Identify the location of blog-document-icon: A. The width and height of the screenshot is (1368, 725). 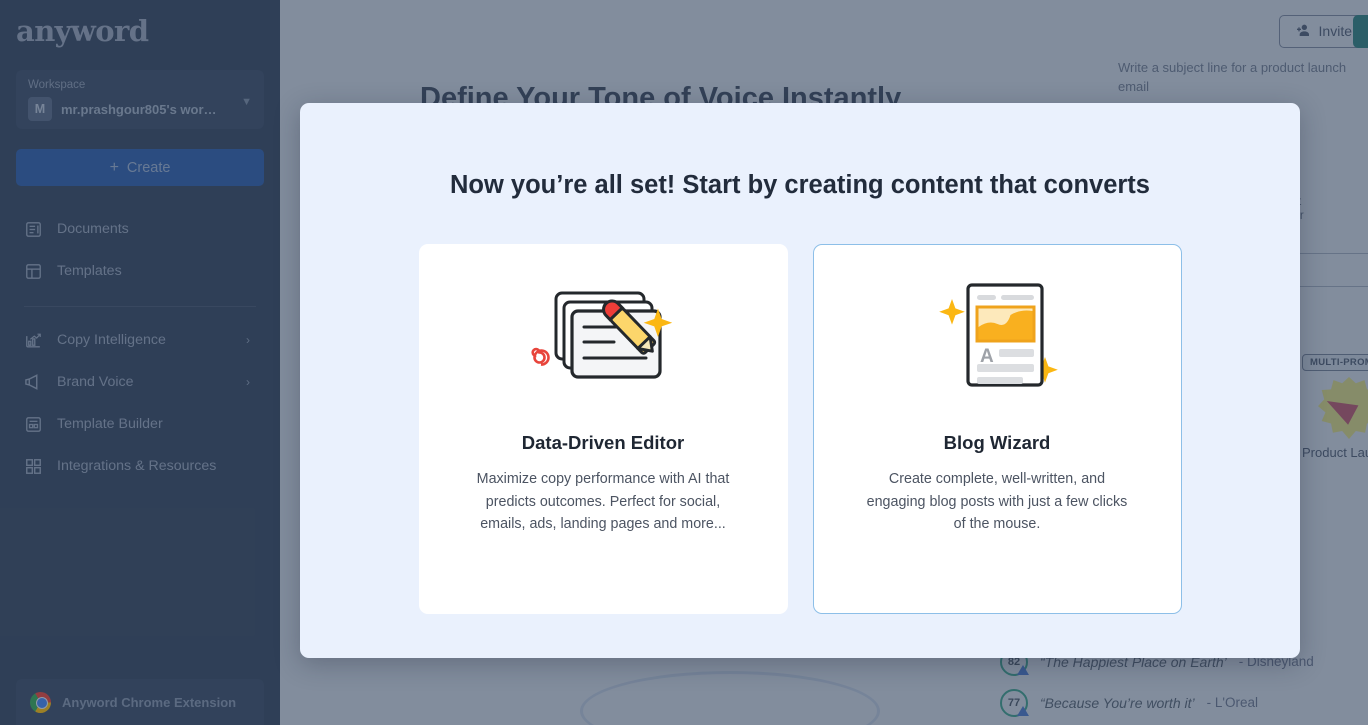
(997, 337).